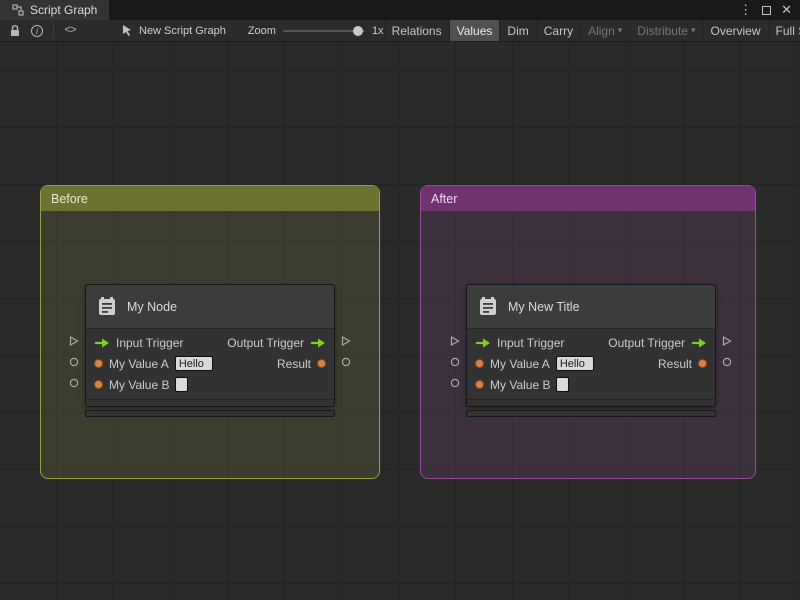 Image resolution: width=800 pixels, height=600 pixels. I want to click on group-title: After, so click(444, 198).